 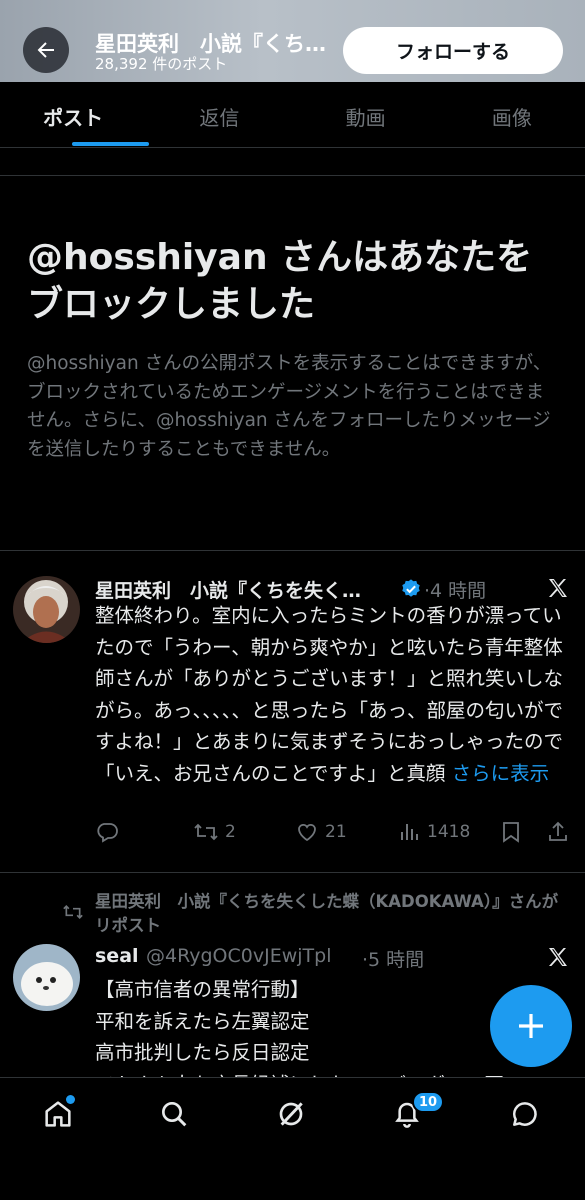 What do you see at coordinates (206, 832) in the screenshot?
I see `retweet-icon` at bounding box center [206, 832].